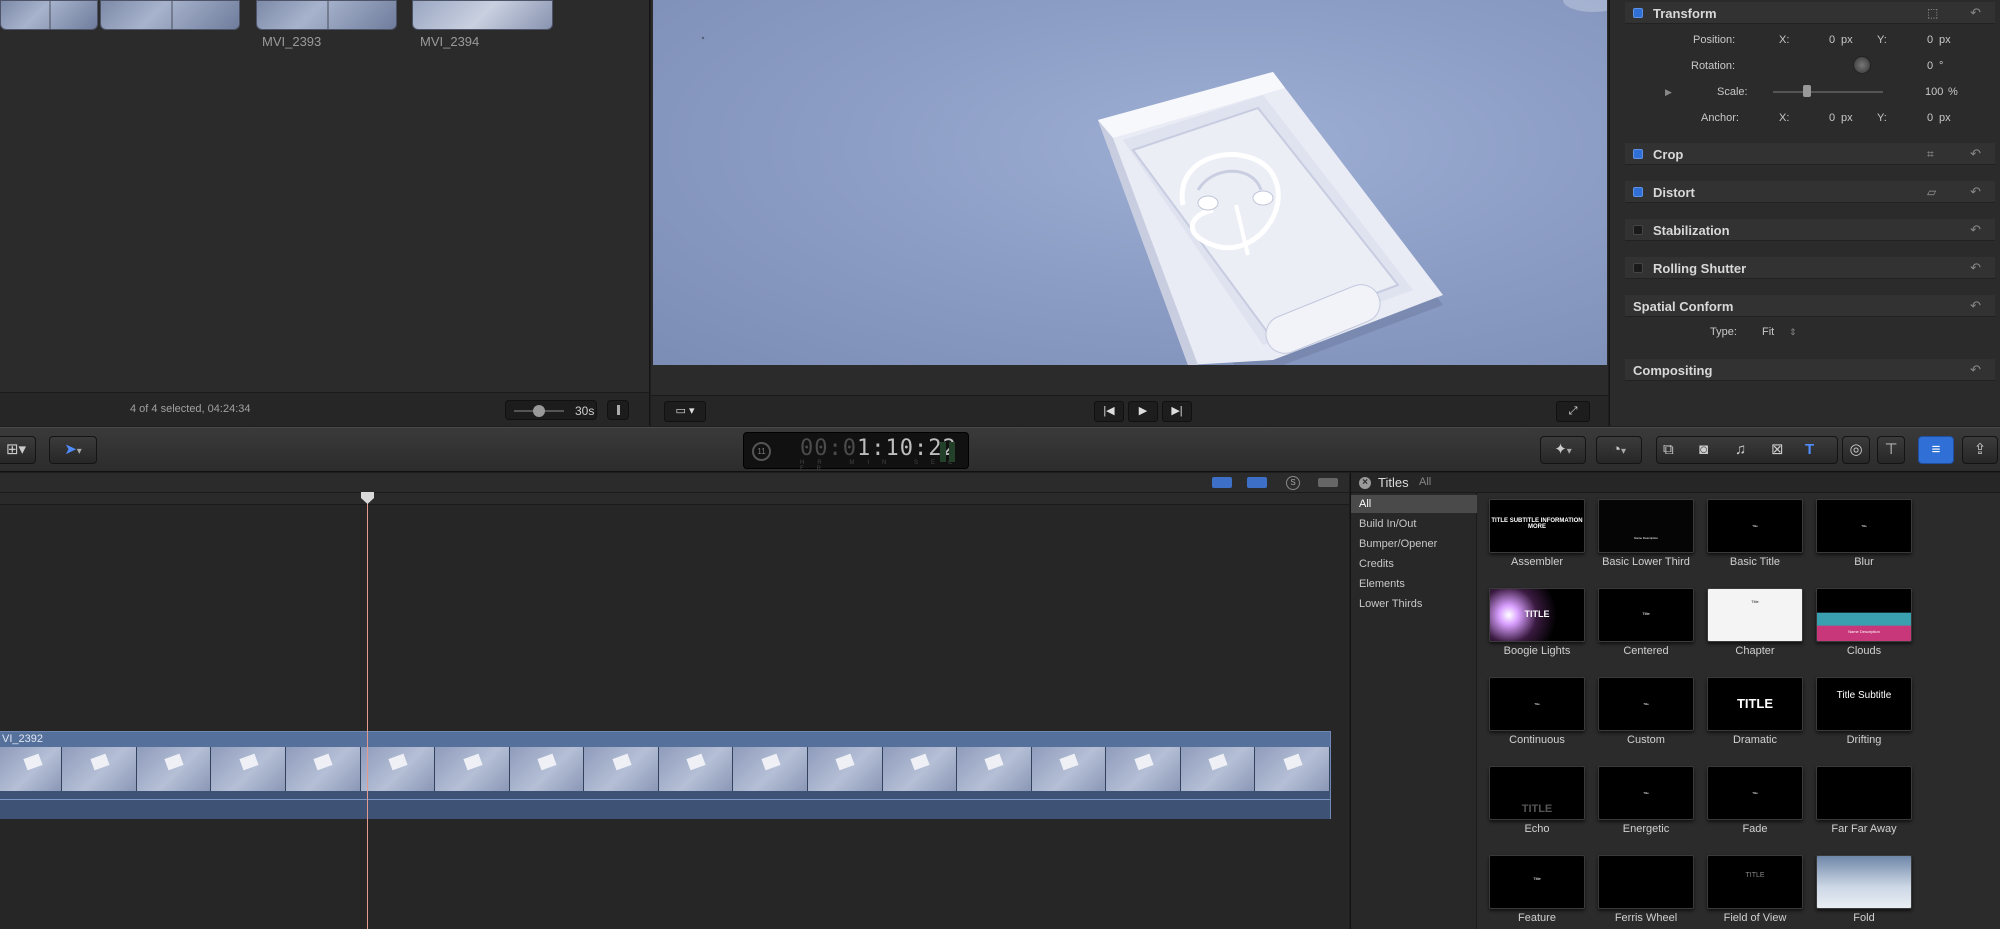  I want to click on dashboard-timecode: 11 00:01:10:22 HR MIN SEC FR, so click(856, 452).